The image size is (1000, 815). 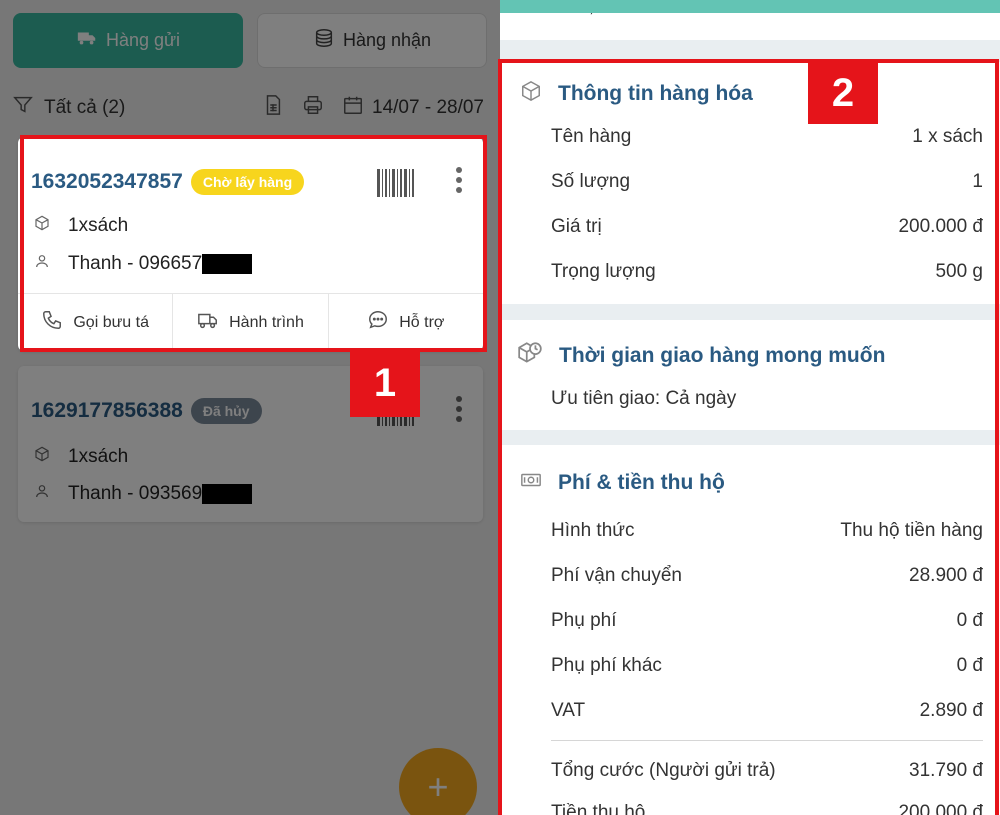 What do you see at coordinates (767, 666) in the screenshot?
I see `fee-row-other-surcharge: Phụ phí khác 0 đ` at bounding box center [767, 666].